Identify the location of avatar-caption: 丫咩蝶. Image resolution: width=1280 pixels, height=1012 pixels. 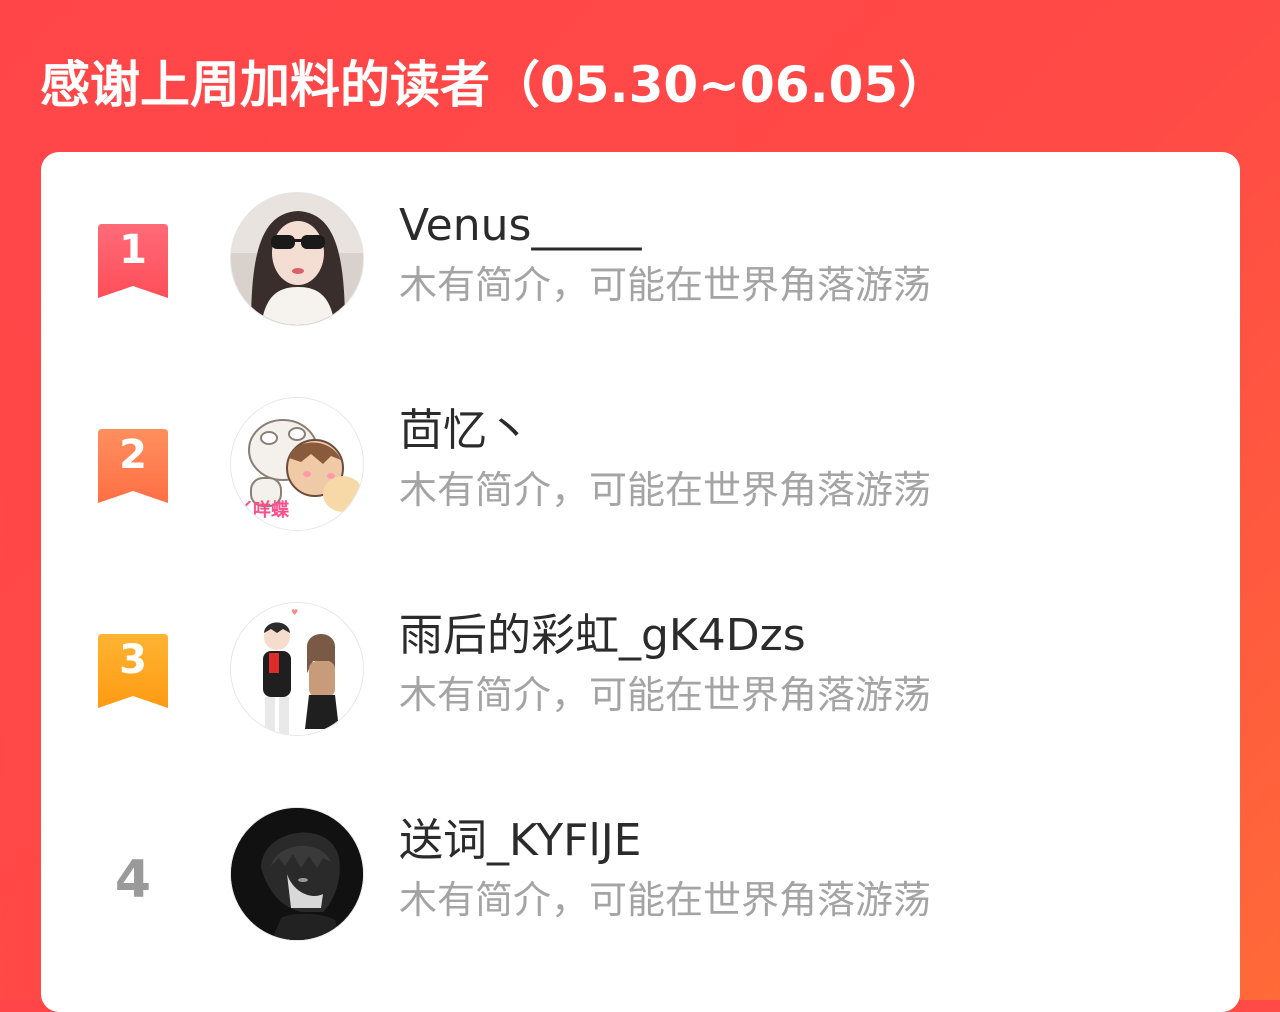
(262, 510).